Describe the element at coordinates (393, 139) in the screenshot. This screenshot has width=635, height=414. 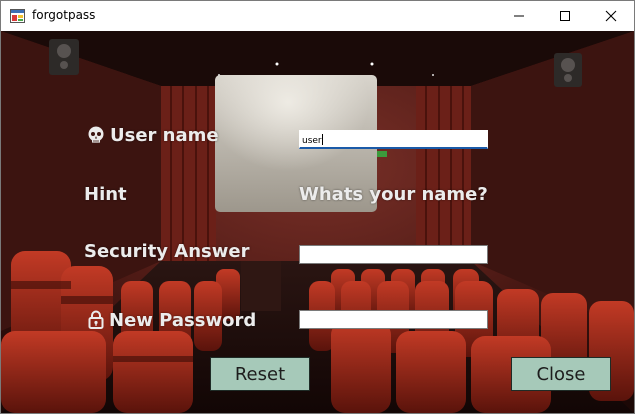
I see `username-input: user` at that location.